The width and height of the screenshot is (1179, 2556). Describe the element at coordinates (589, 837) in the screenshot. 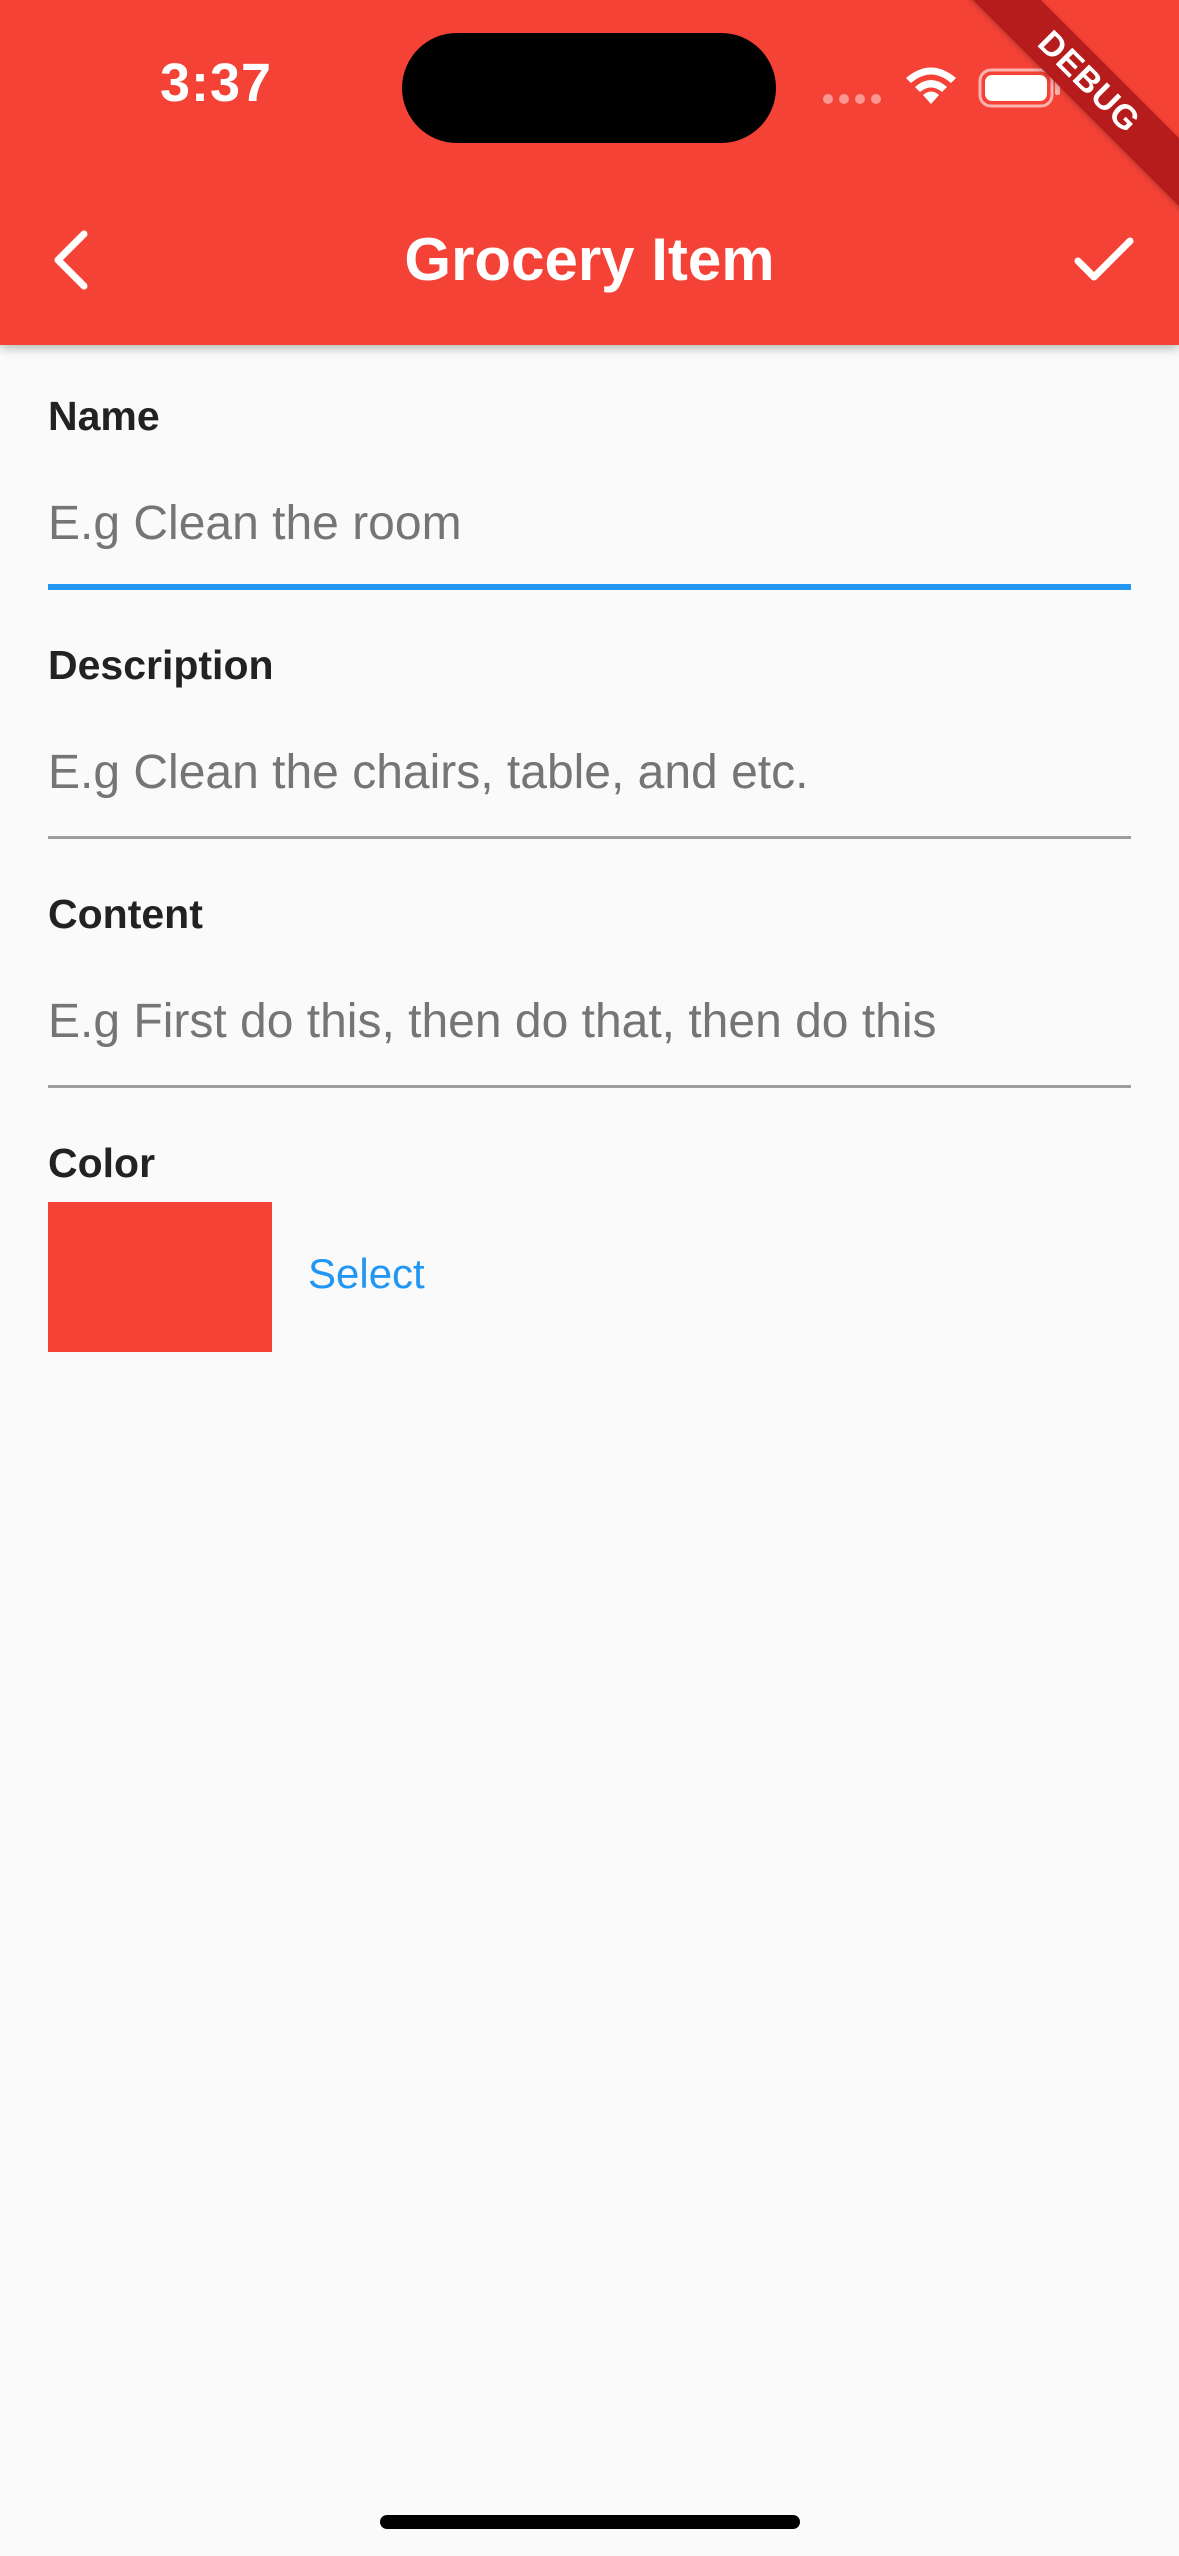

I see `description-input-underline` at that location.